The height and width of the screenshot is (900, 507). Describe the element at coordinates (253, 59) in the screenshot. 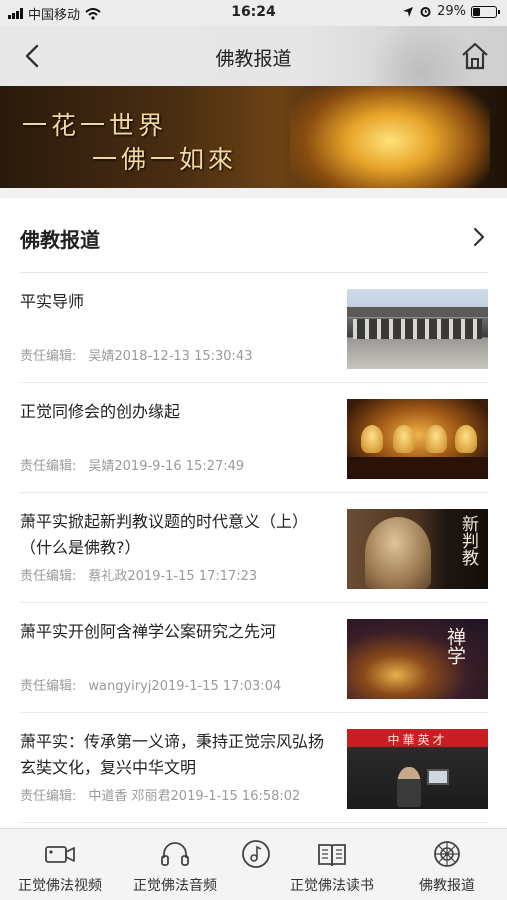

I see `page-title: 佛教报道` at that location.